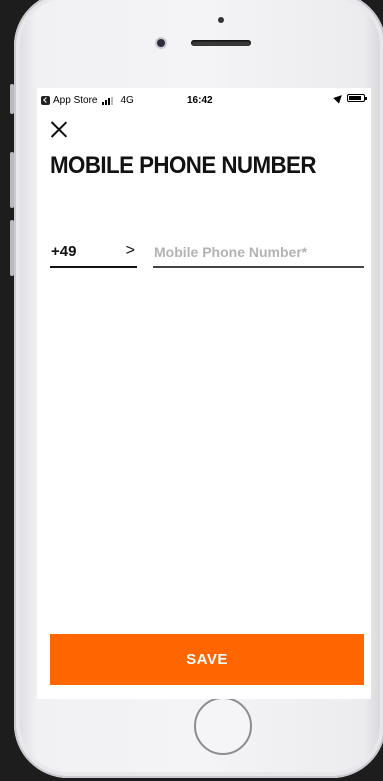 This screenshot has width=383, height=781. Describe the element at coordinates (200, 100) in the screenshot. I see `status-time: 16:42` at that location.